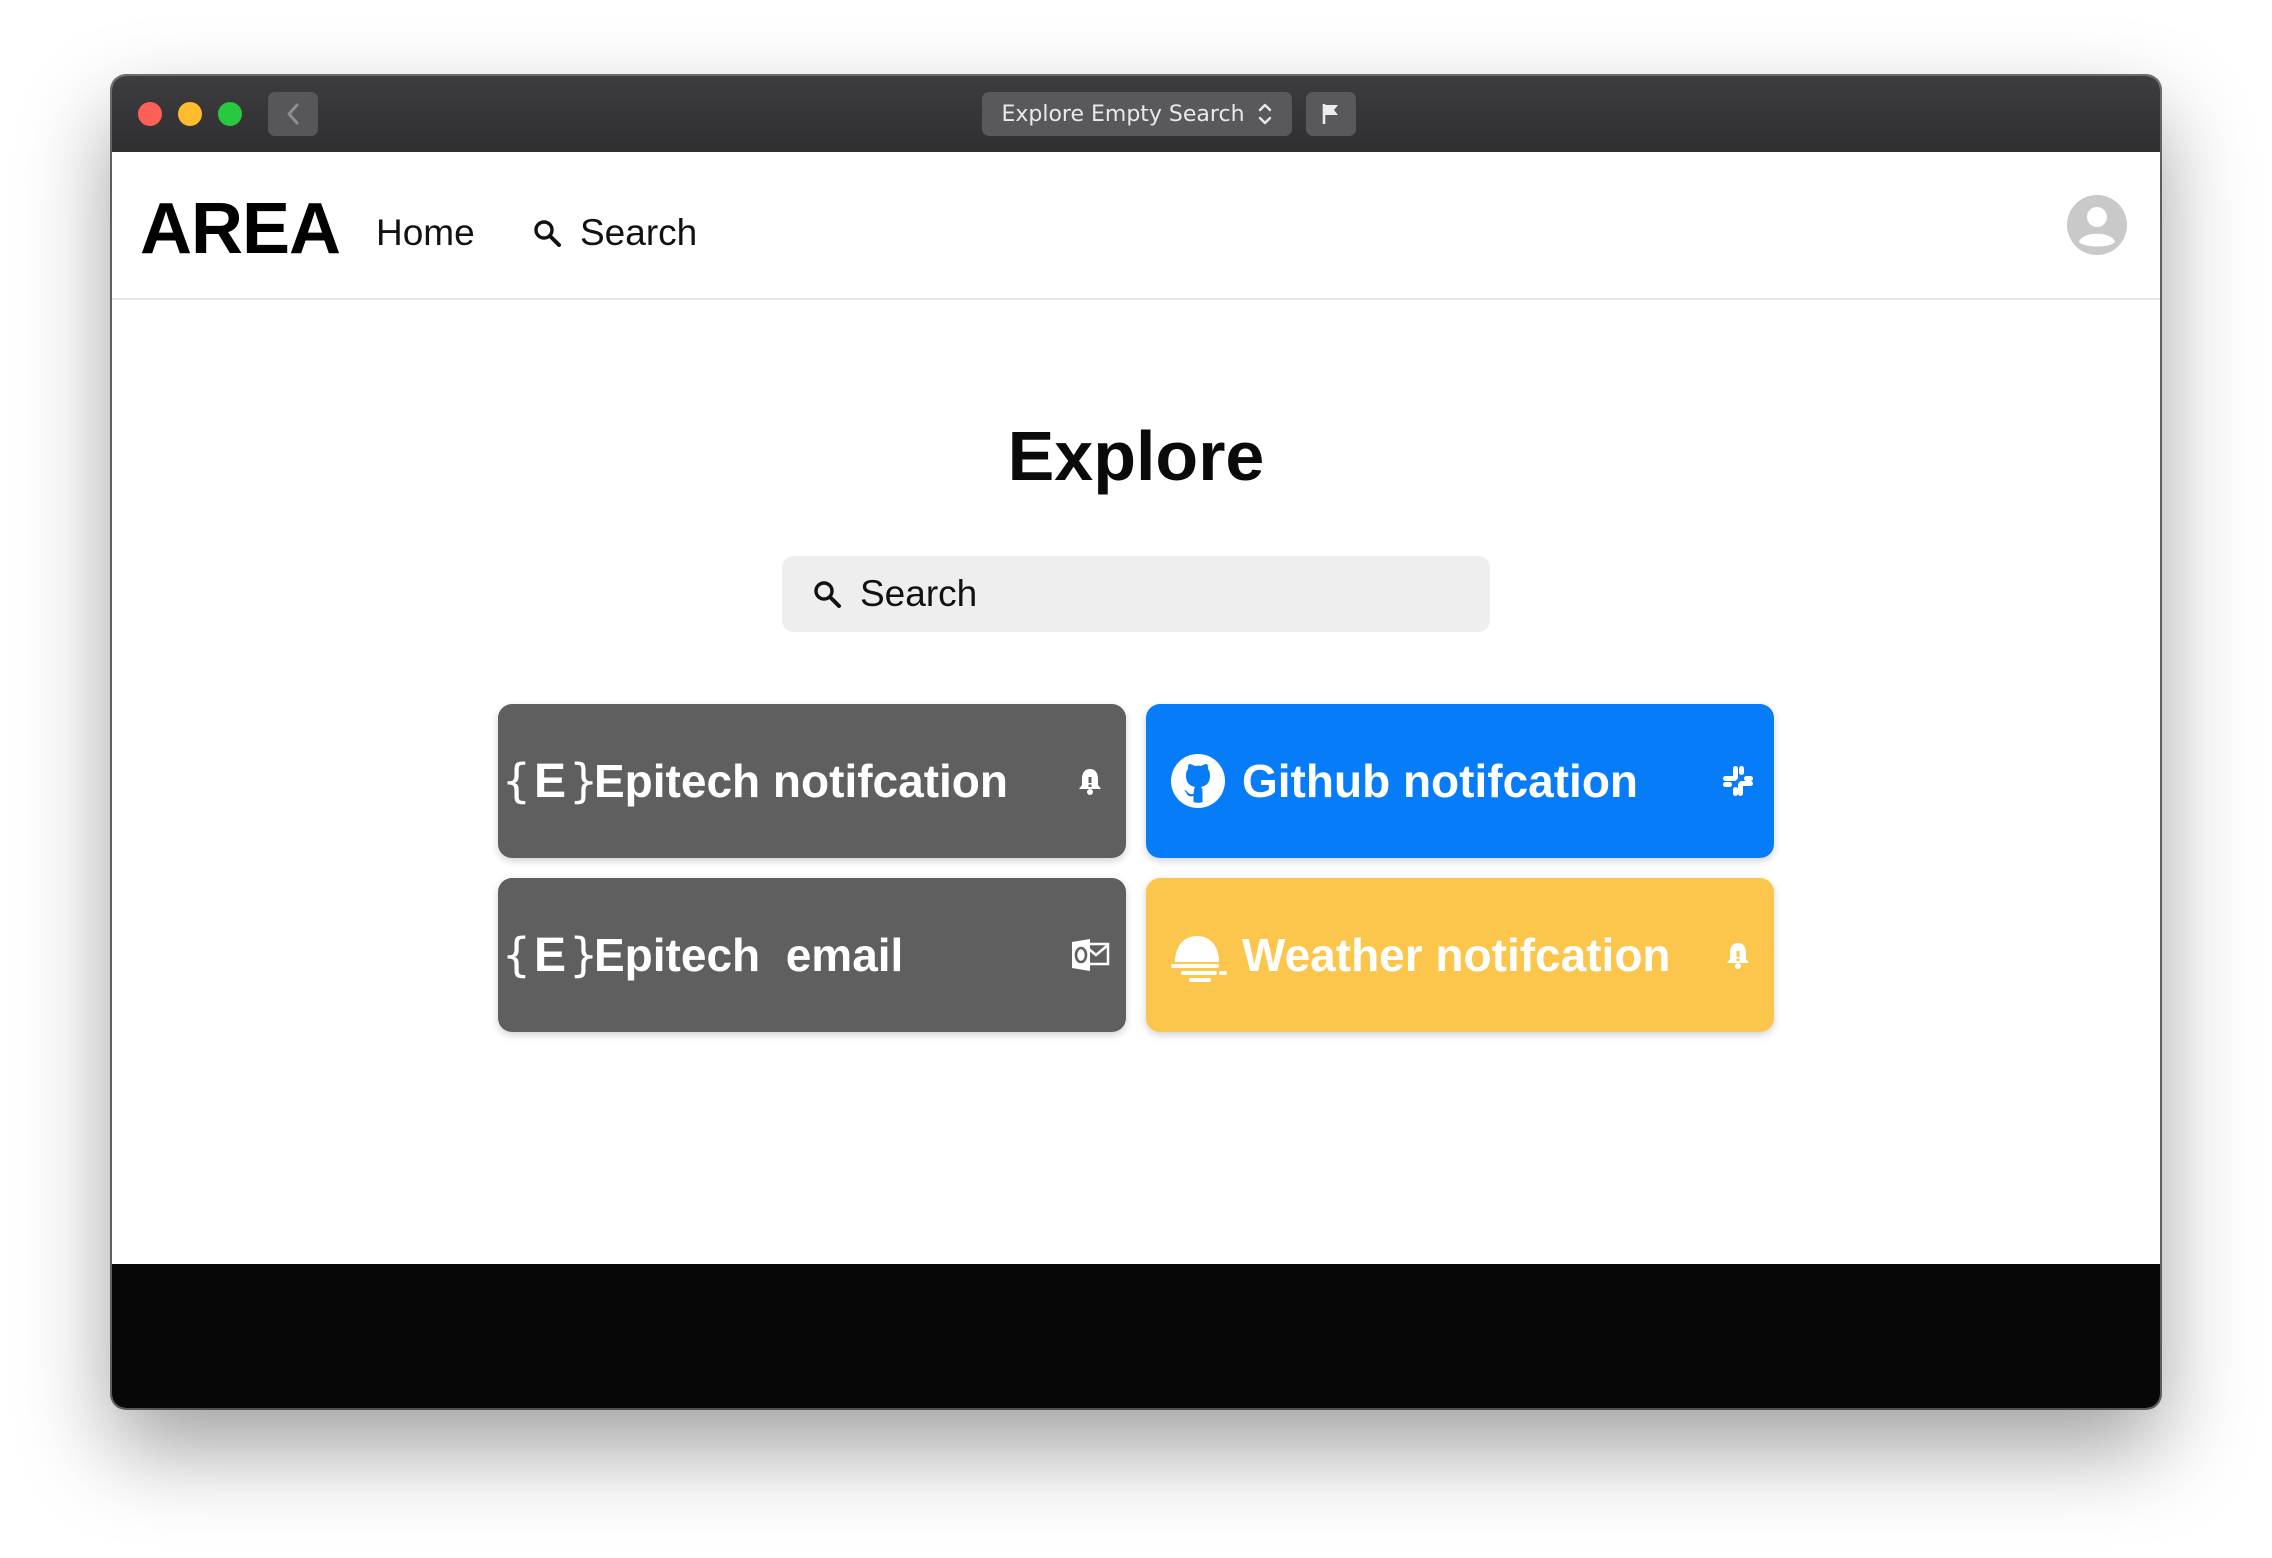 This screenshot has width=2272, height=1558. I want to click on page-title: Explore, so click(1136, 456).